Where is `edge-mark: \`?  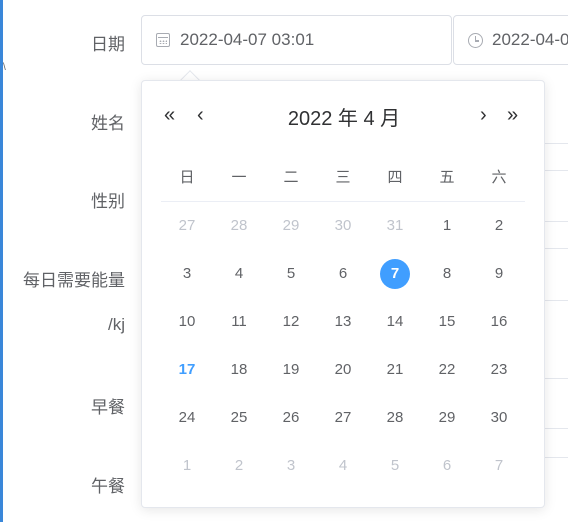 edge-mark: \ is located at coordinates (4, 67).